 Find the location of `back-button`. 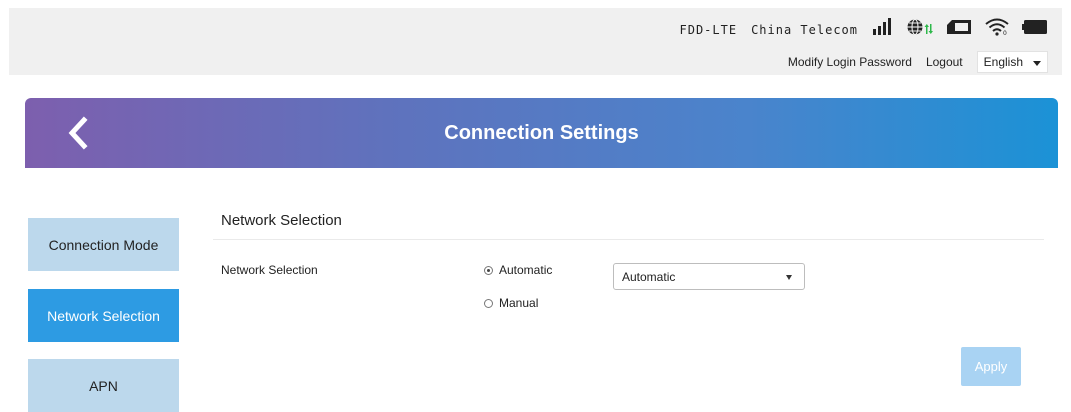

back-button is located at coordinates (78, 133).